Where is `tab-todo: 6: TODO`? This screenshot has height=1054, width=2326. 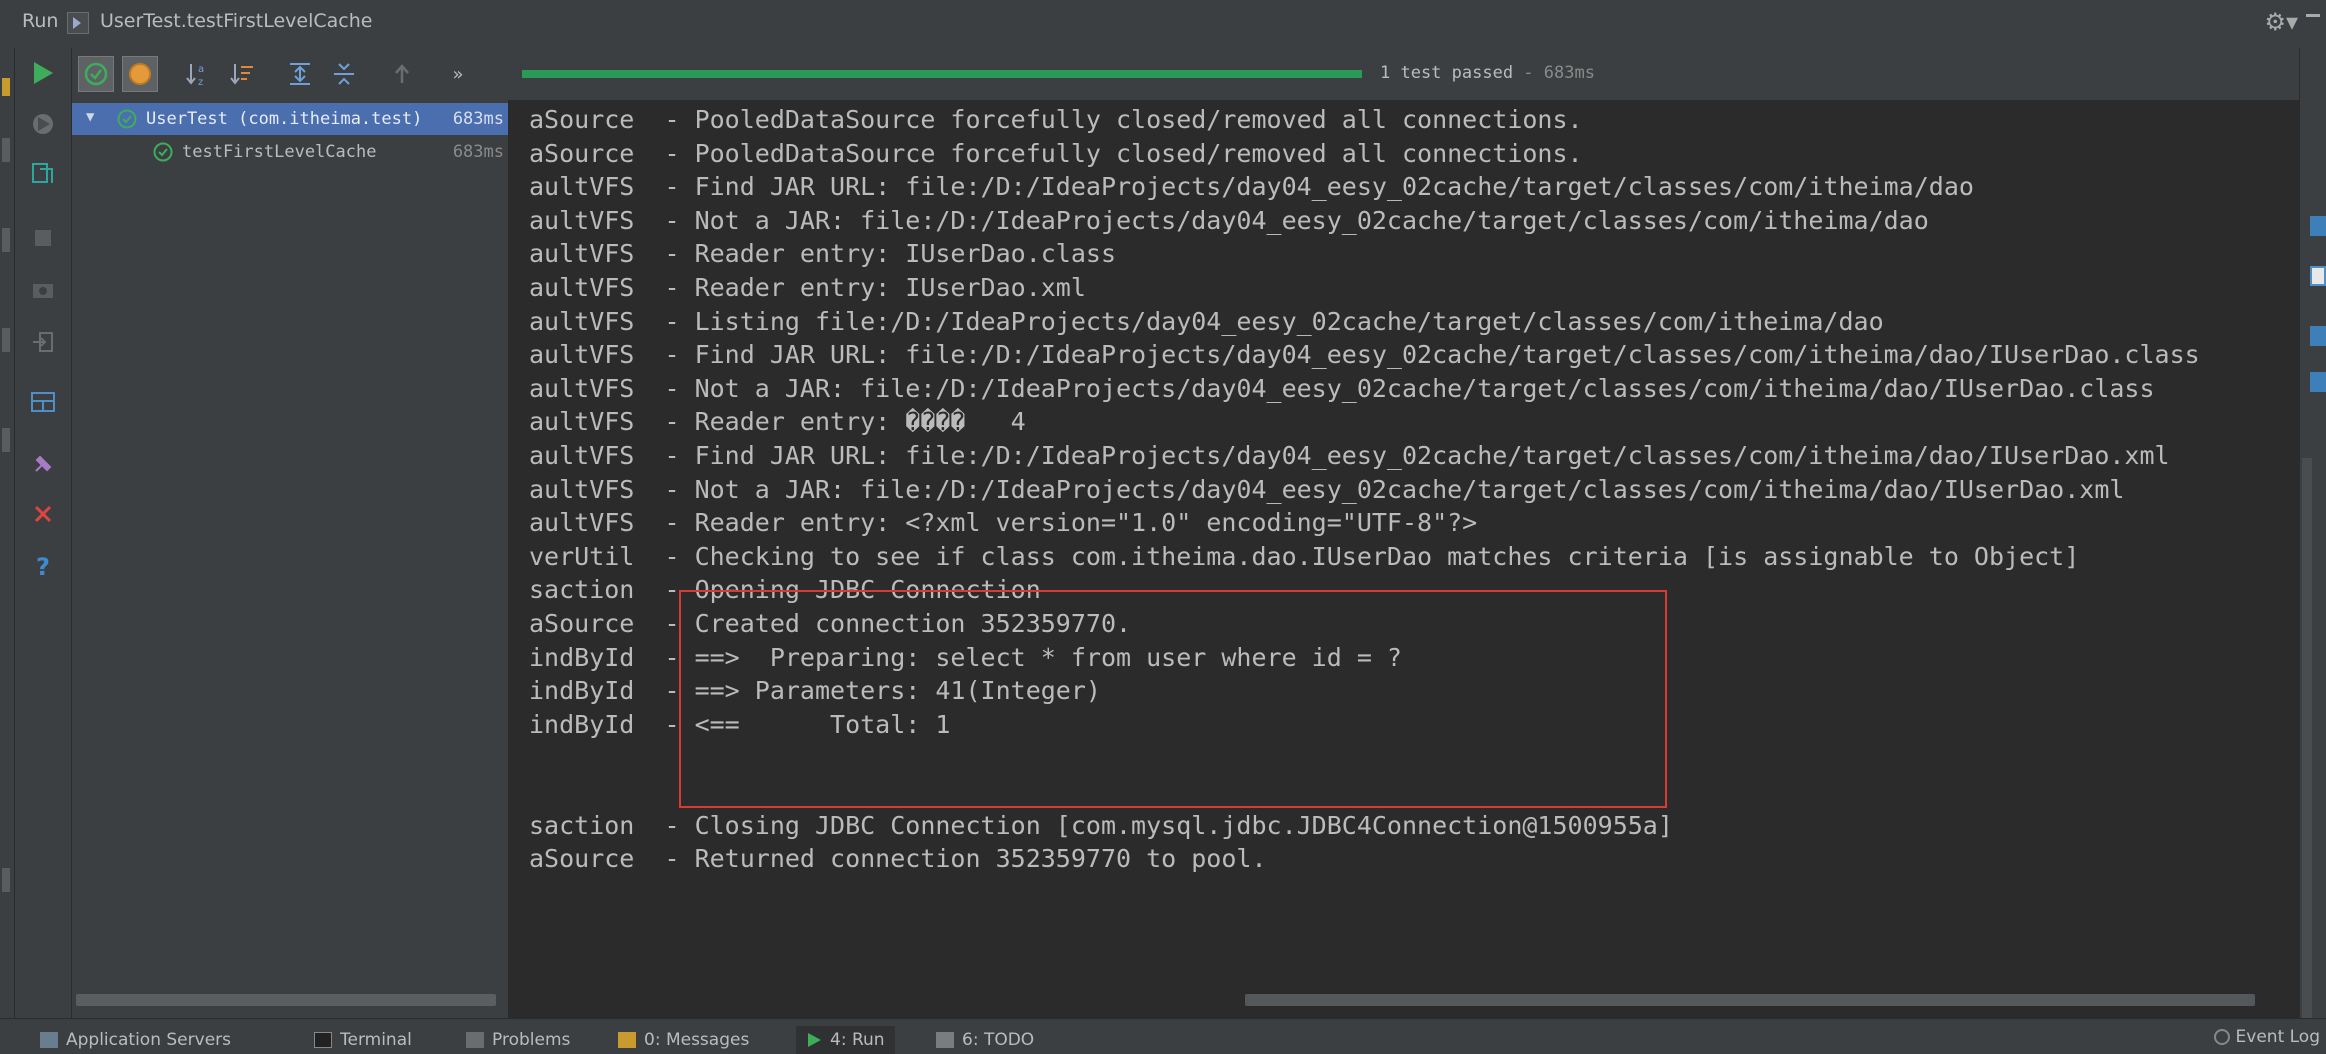
tab-todo: 6: TODO is located at coordinates (985, 1040).